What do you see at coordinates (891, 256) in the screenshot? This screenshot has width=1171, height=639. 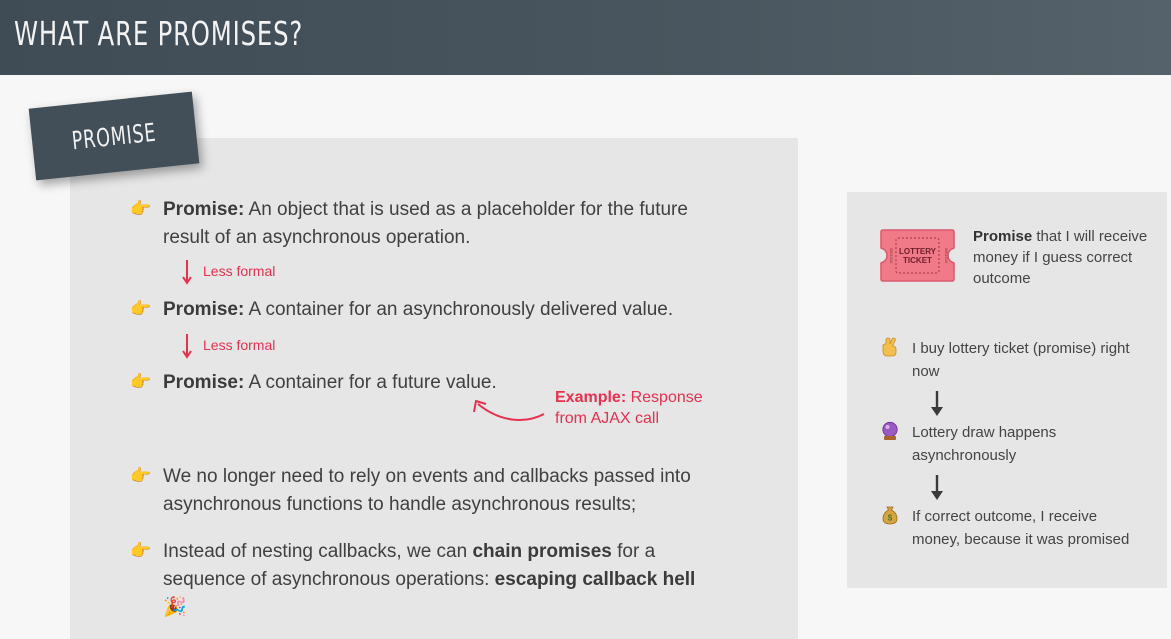 I see `ticket-serial-left: 0001015` at bounding box center [891, 256].